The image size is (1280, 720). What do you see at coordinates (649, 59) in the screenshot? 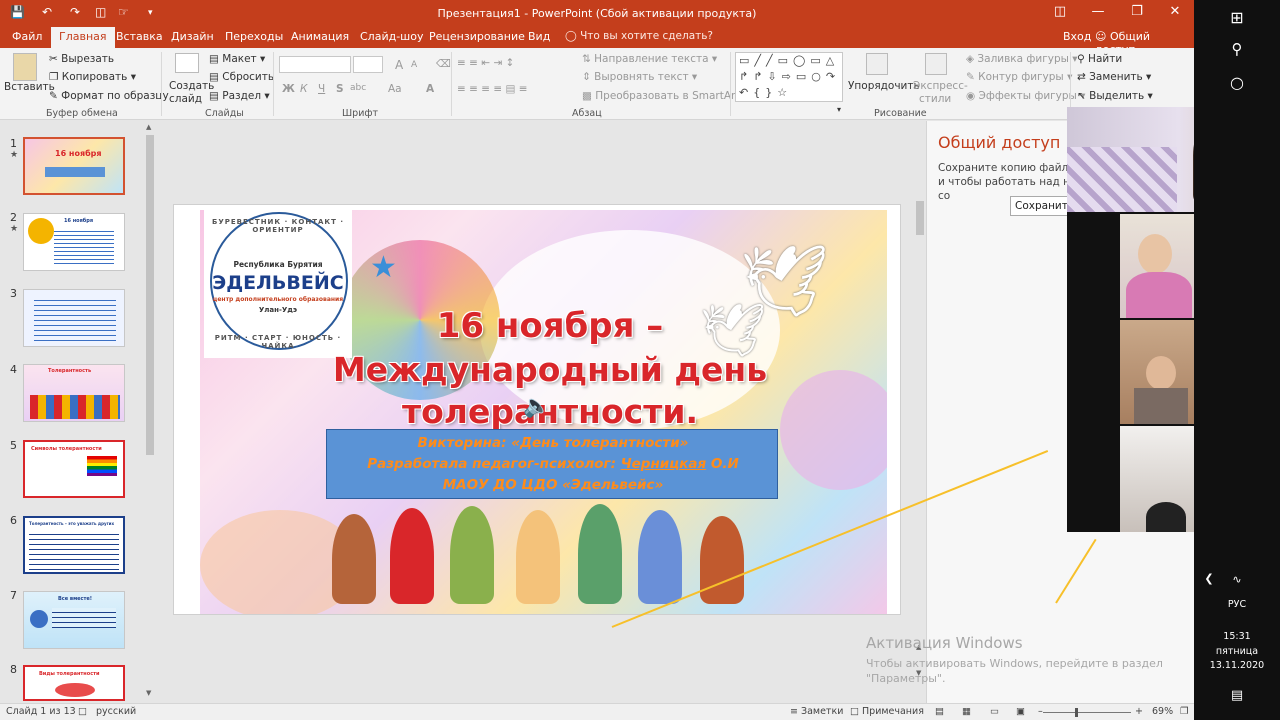
I see `text-direction-button: ⇅ Направление текста ▾` at bounding box center [649, 59].